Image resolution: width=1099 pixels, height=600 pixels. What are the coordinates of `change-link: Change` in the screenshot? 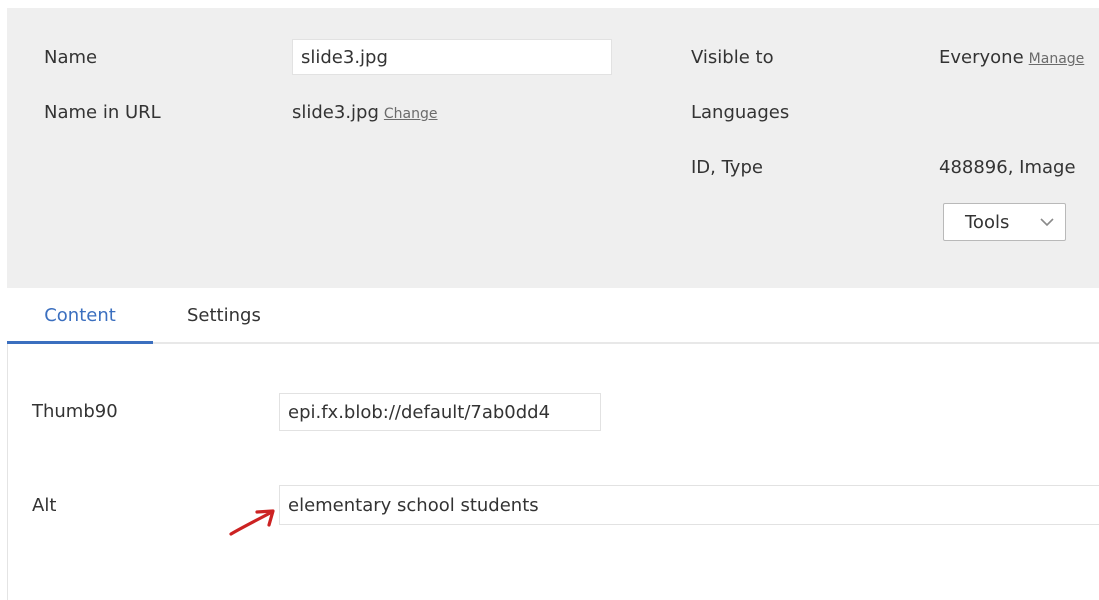 It's located at (411, 114).